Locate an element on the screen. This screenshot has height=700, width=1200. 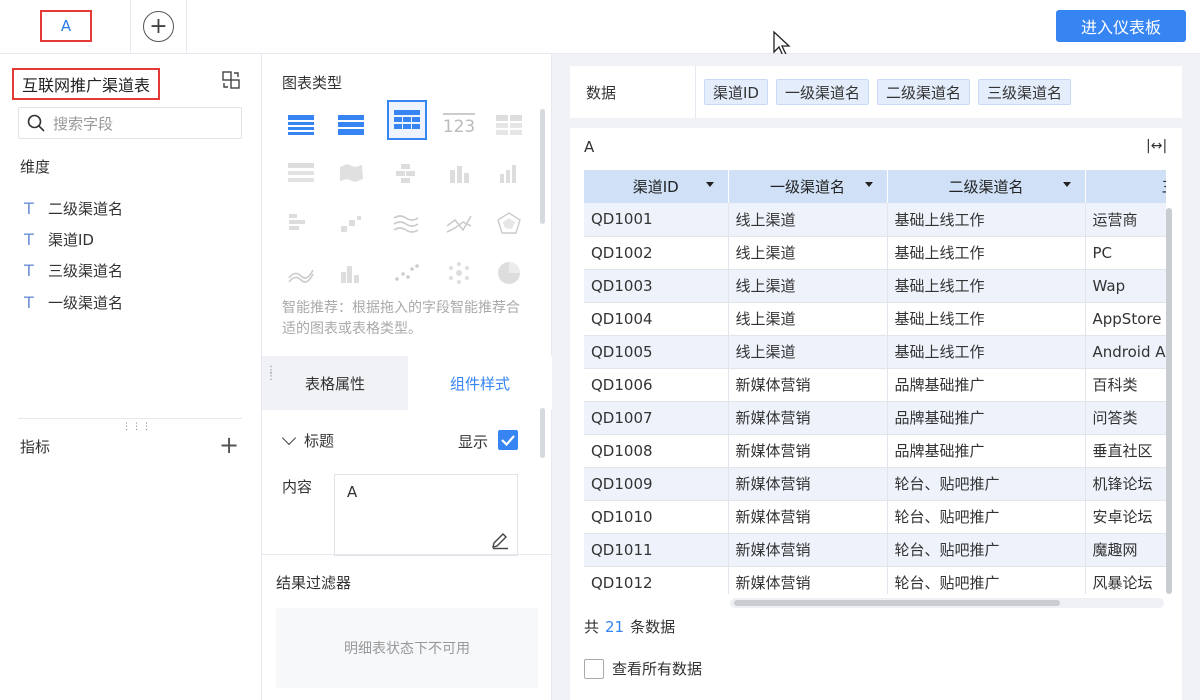
column-header: 渠道ID is located at coordinates (656, 186).